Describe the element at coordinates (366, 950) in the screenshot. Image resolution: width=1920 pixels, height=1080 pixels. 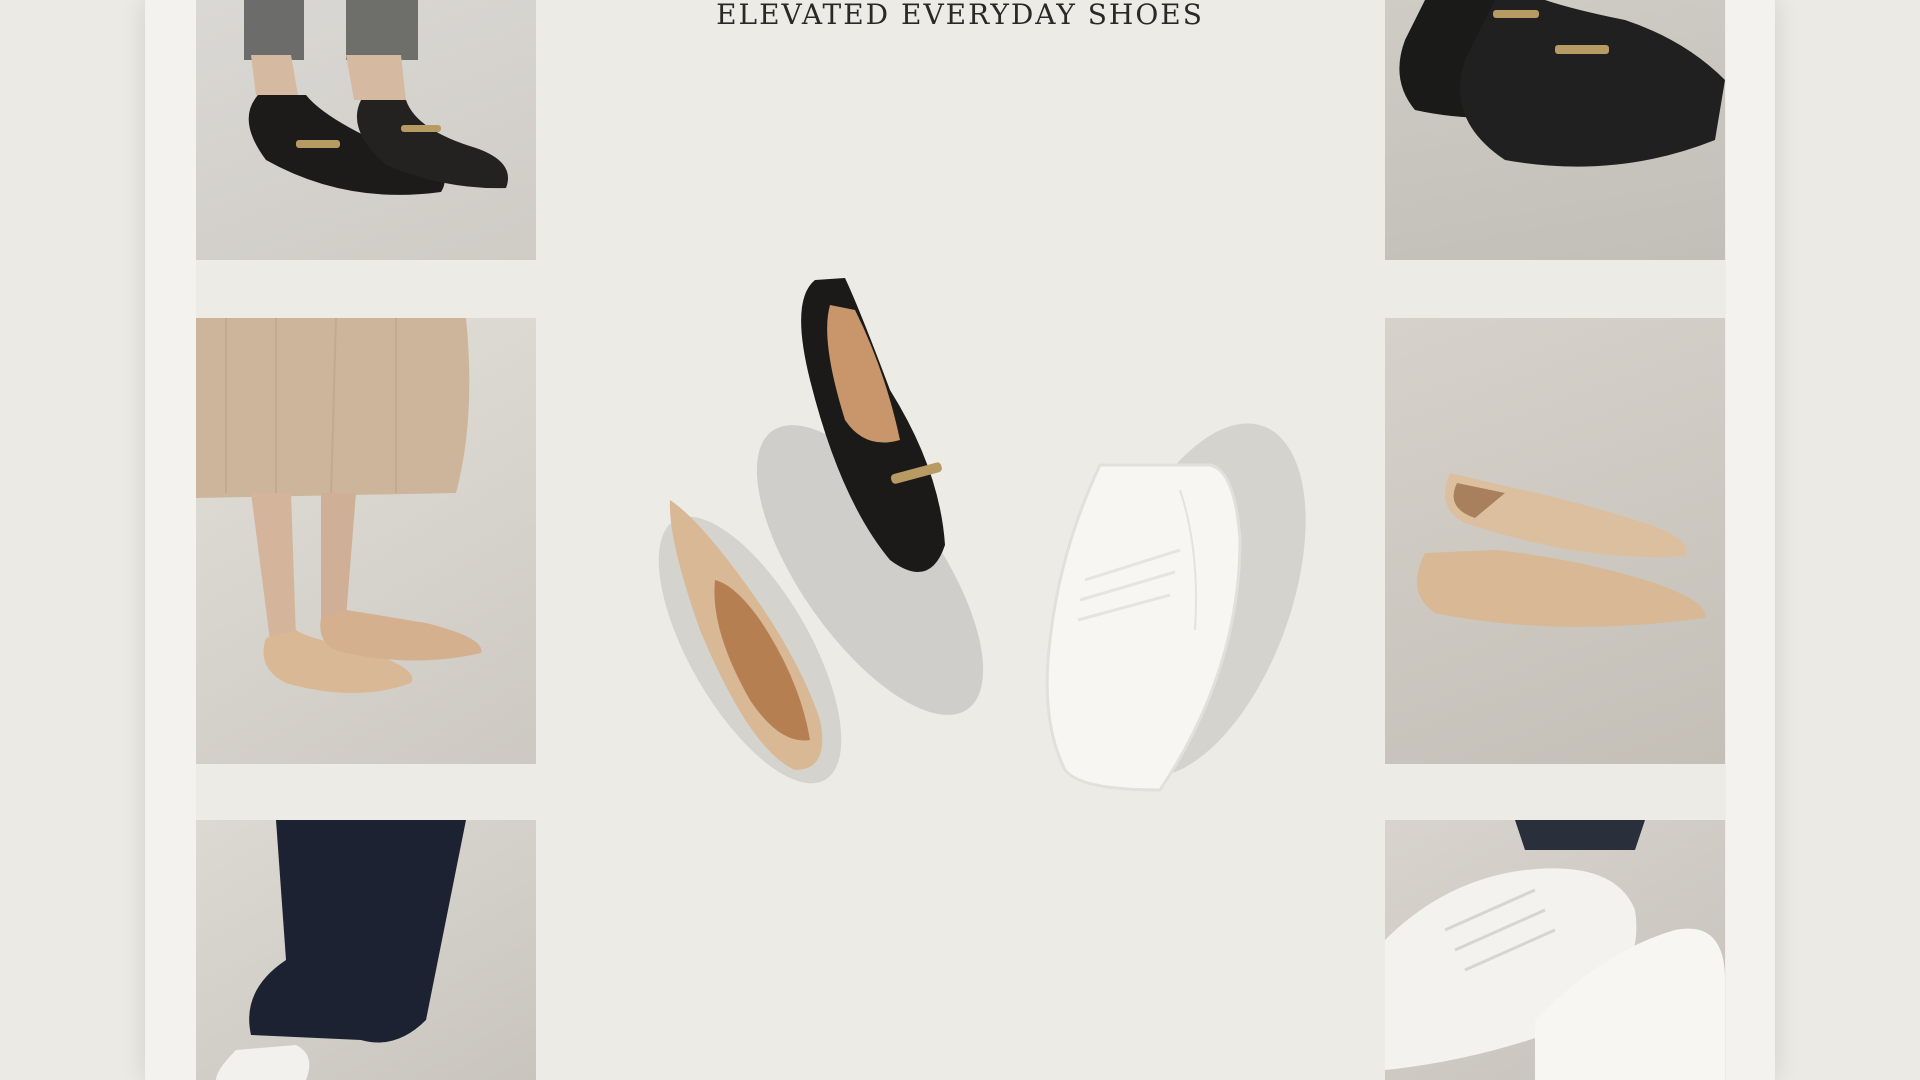
I see `photo-white-sneakers-jeans` at that location.